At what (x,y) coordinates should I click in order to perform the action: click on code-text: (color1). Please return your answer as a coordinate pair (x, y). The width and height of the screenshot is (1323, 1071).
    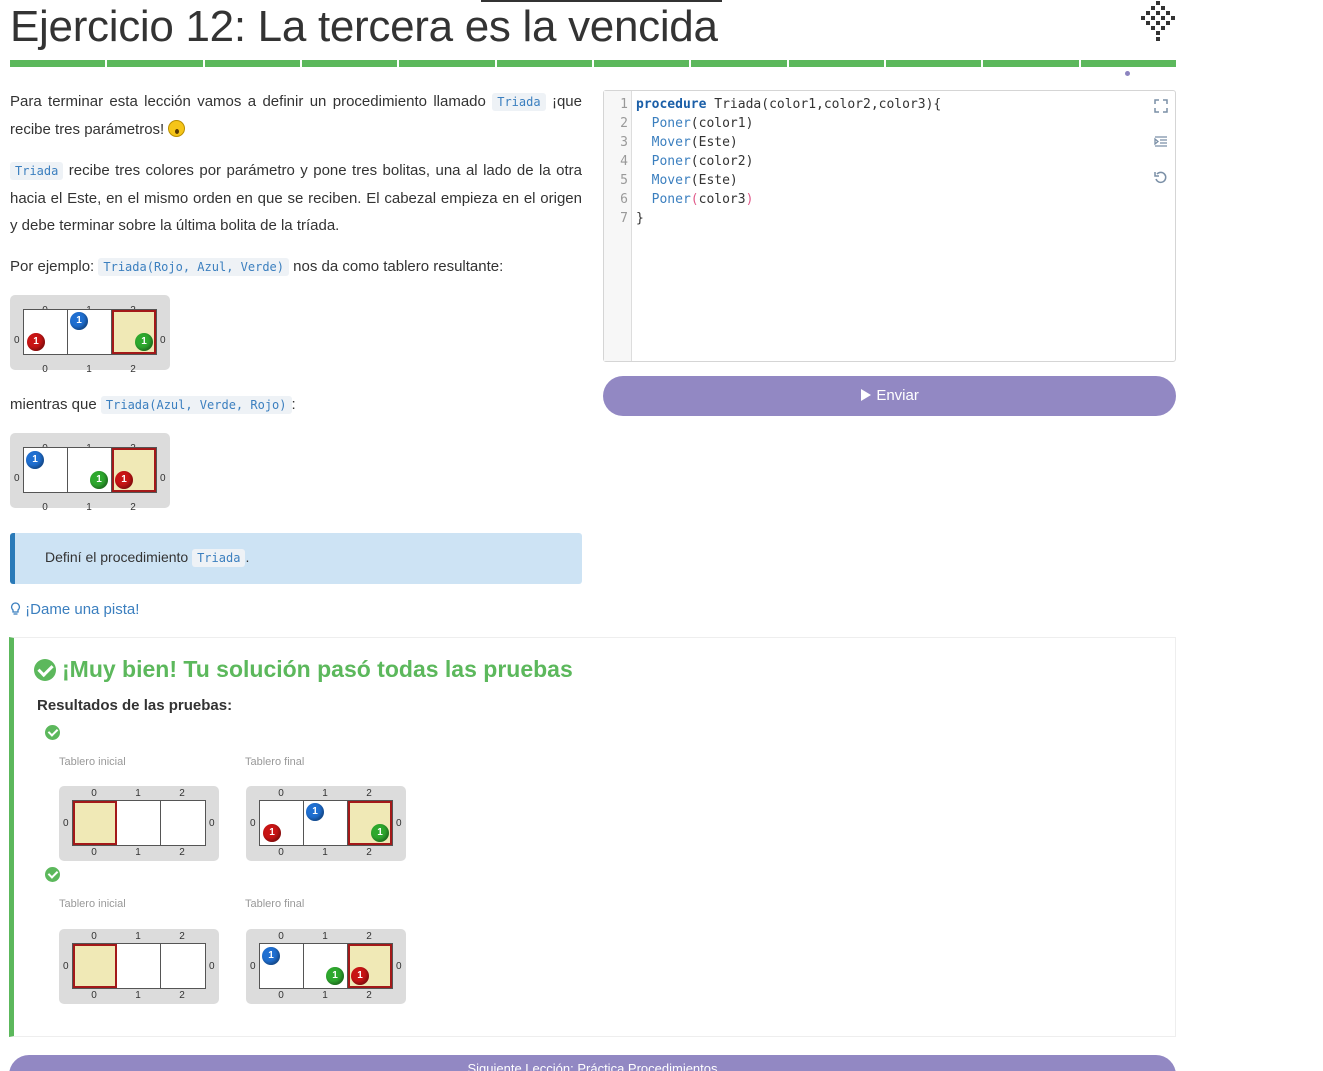
    Looking at the image, I should click on (722, 123).